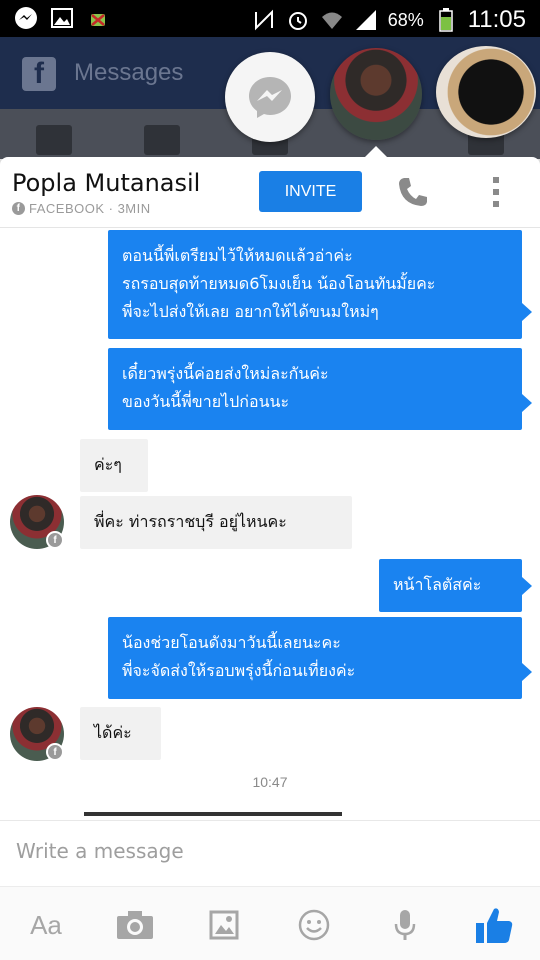 The image size is (540, 960). Describe the element at coordinates (494, 925) in the screenshot. I see `thumbs-up-icon` at that location.